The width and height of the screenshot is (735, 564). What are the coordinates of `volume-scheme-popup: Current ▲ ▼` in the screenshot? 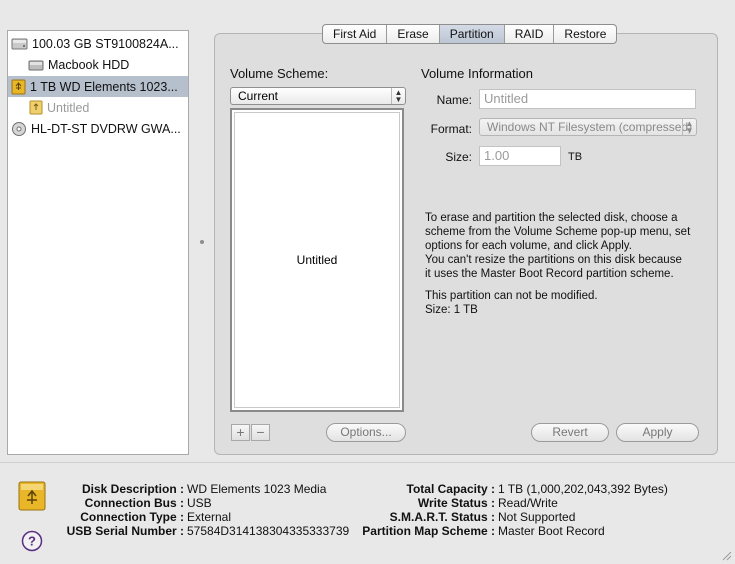 It's located at (318, 96).